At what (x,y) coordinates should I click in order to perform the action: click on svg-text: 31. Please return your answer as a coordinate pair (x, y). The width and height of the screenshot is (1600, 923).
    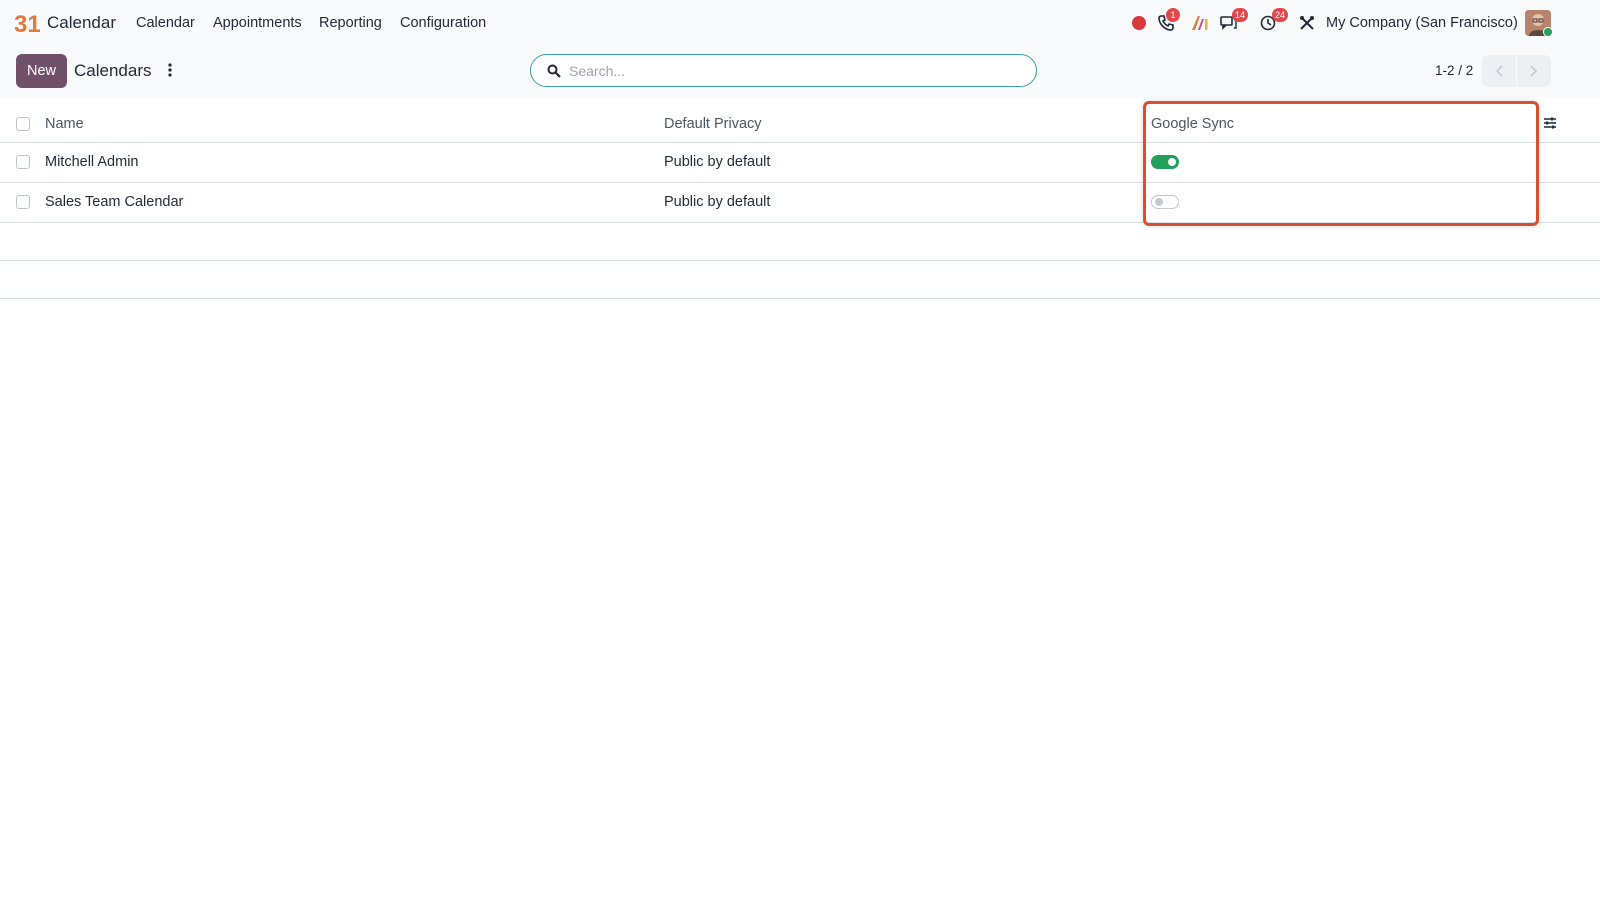
    Looking at the image, I should click on (27, 23).